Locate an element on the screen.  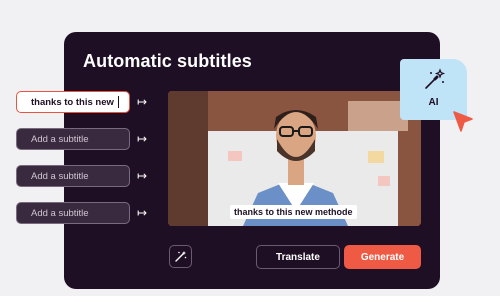
subtitle-input-4: Add a subtitle is located at coordinates (73, 213).